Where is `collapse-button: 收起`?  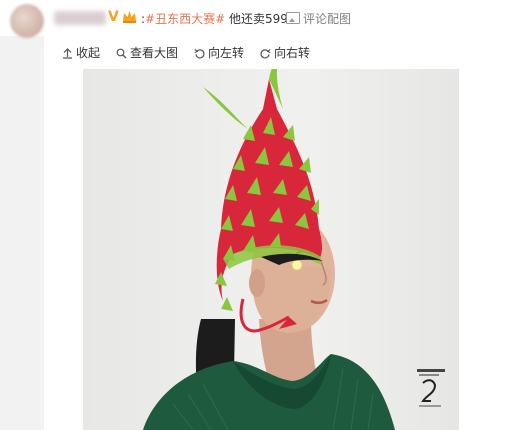
collapse-button: 收起 is located at coordinates (81, 53).